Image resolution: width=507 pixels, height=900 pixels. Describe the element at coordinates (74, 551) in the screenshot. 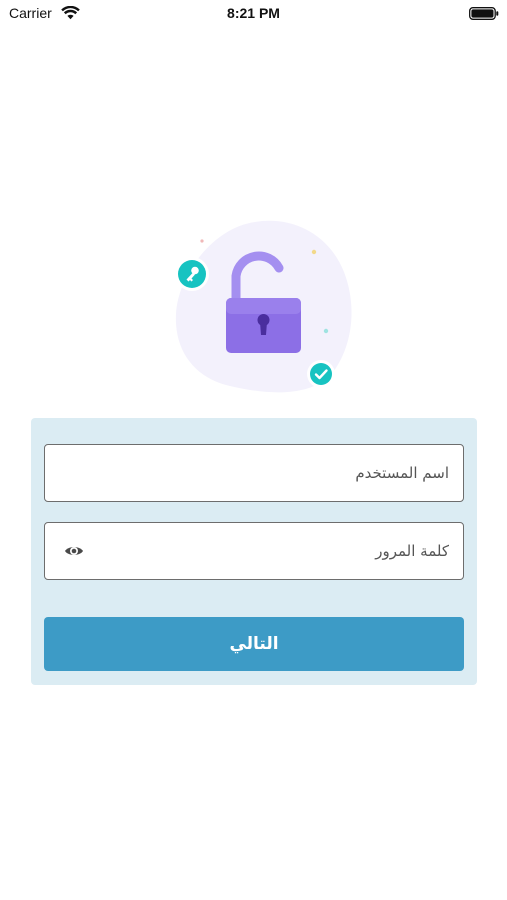

I see `eye-icon` at that location.